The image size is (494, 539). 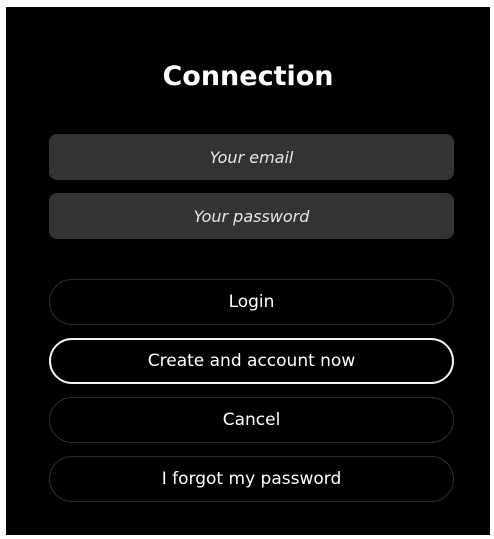 I want to click on password-field, so click(x=251, y=216).